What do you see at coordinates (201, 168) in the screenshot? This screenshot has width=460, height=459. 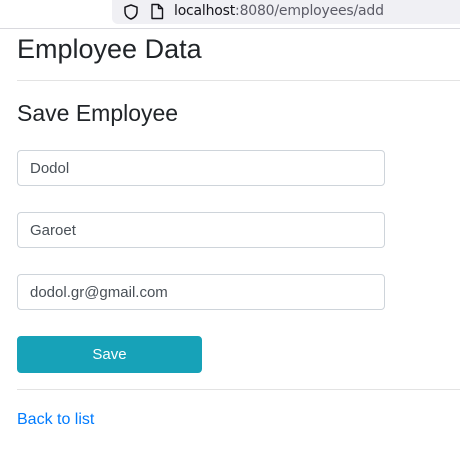 I see `first-name-input` at bounding box center [201, 168].